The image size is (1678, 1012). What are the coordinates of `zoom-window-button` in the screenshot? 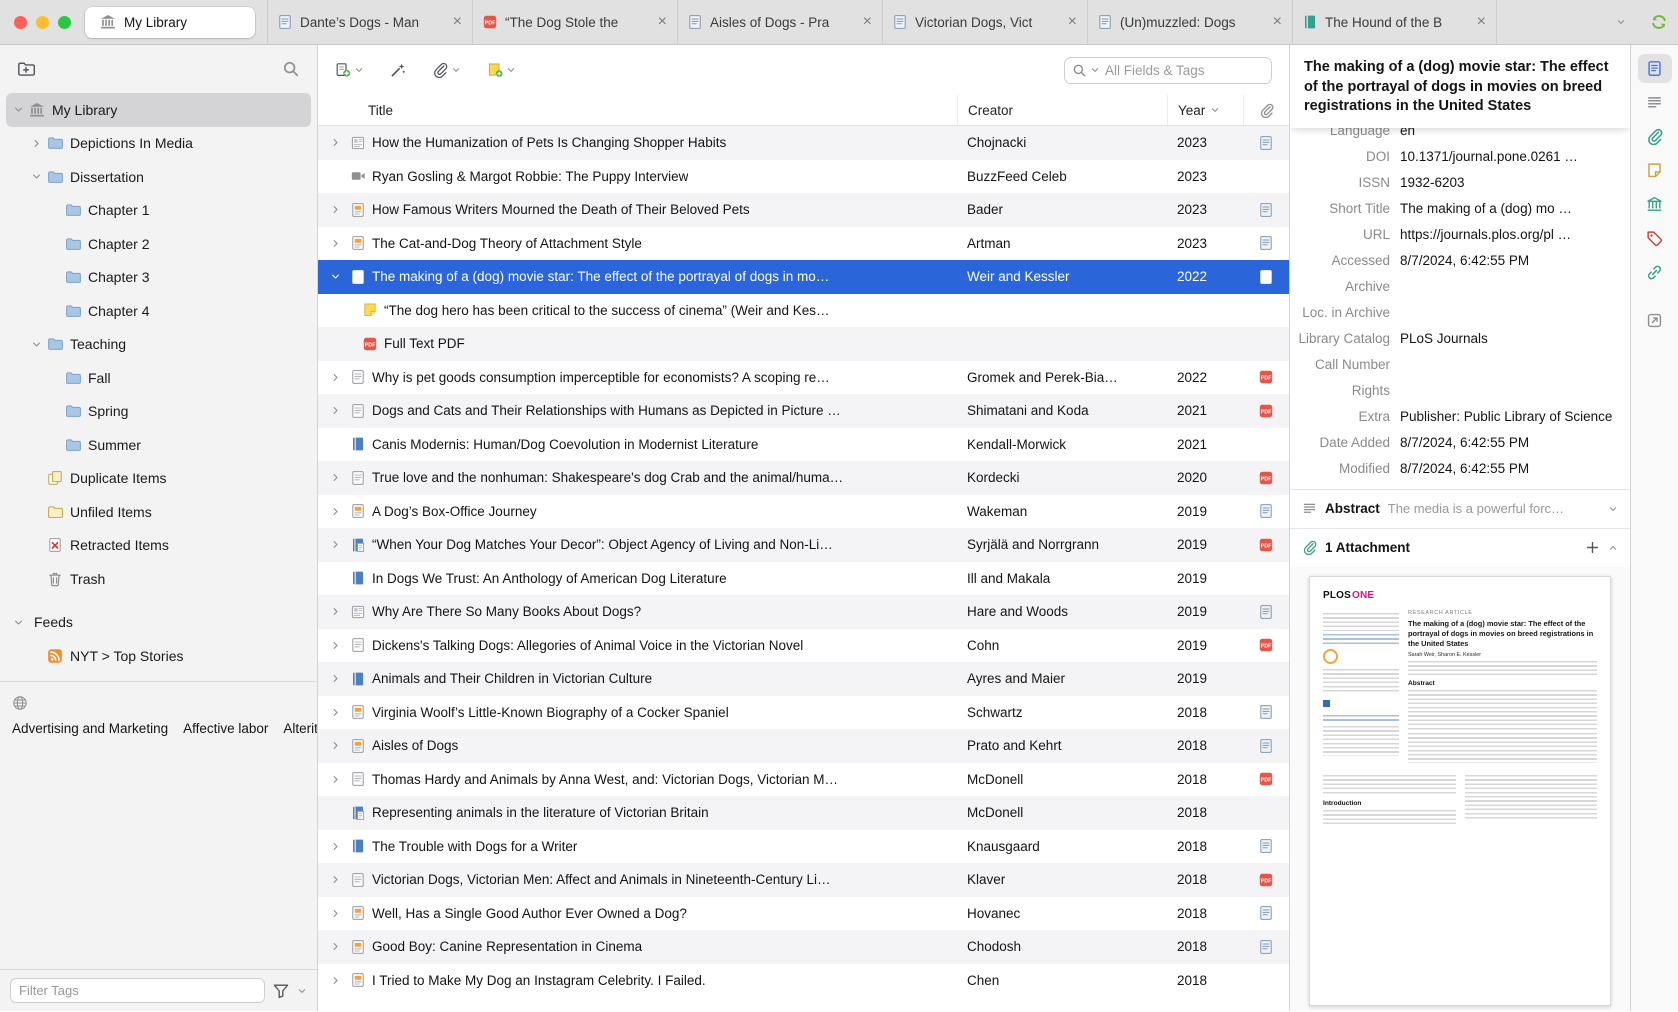 It's located at (64, 22).